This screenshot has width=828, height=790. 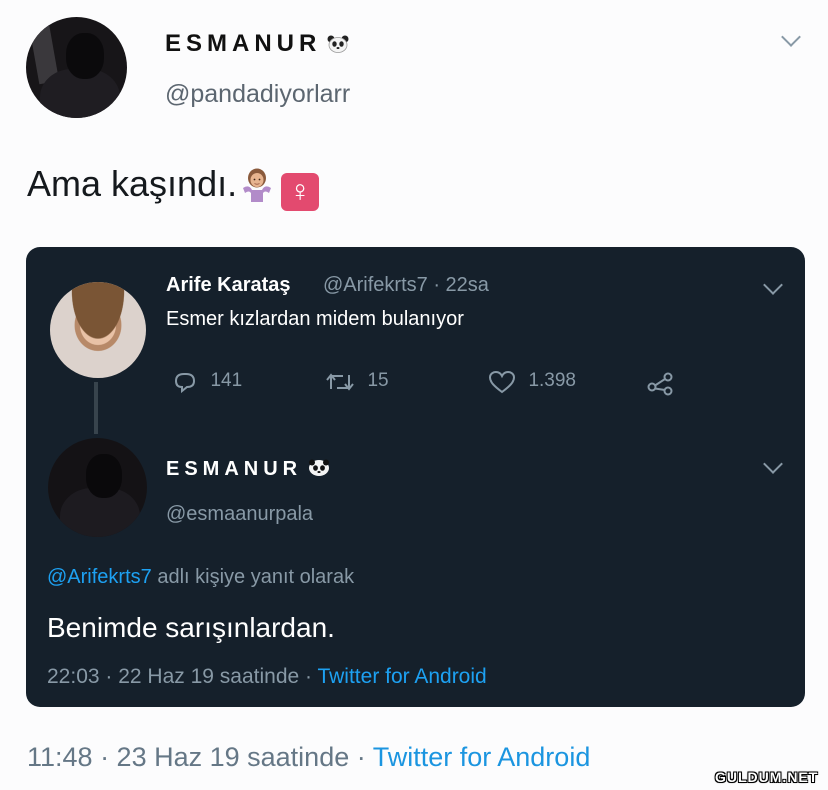 What do you see at coordinates (239, 514) in the screenshot?
I see `reply-username: @esmaanurpala` at bounding box center [239, 514].